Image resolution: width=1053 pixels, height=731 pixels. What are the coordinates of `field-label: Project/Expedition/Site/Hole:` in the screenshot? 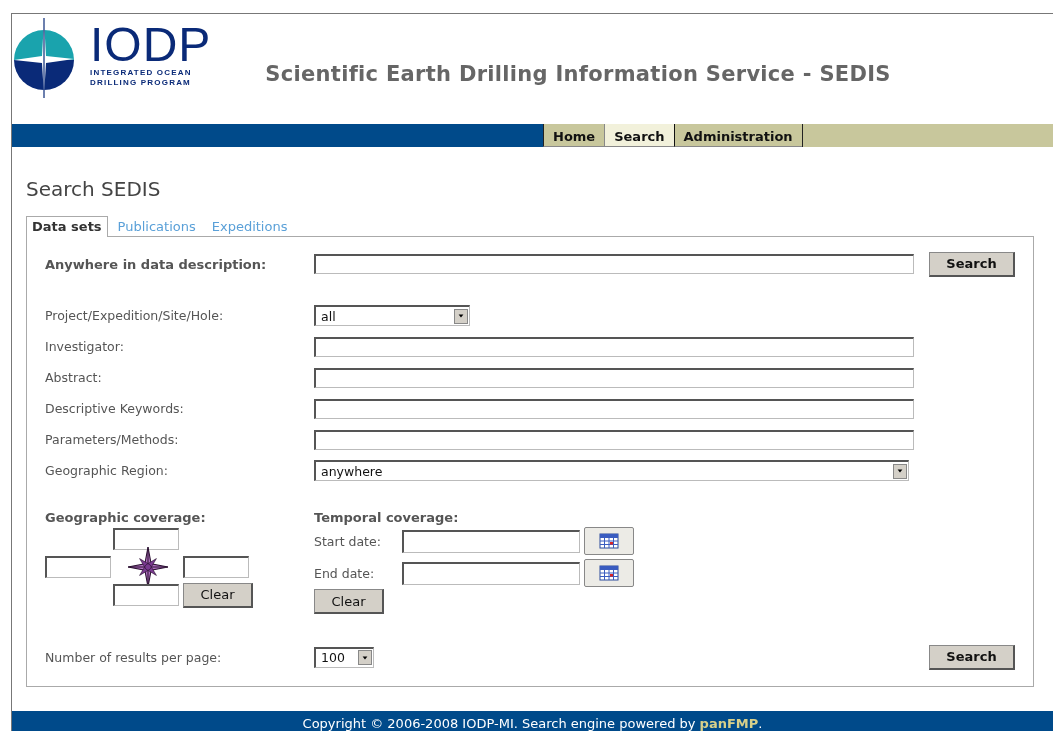 It's located at (135, 315).